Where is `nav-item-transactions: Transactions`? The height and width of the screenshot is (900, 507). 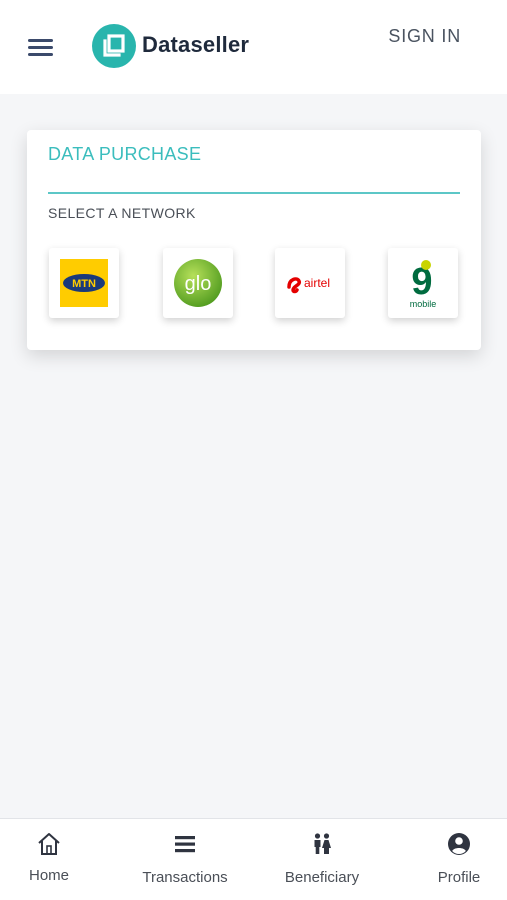
nav-item-transactions: Transactions is located at coordinates (185, 859).